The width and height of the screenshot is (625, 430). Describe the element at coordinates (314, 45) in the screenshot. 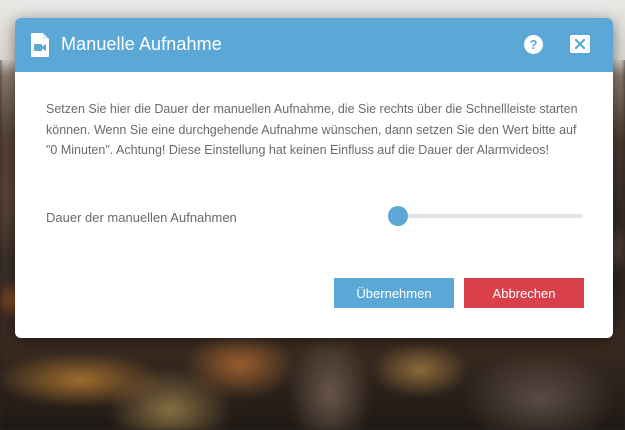

I see `dialog-header: Manuelle Aufnahme ?` at that location.